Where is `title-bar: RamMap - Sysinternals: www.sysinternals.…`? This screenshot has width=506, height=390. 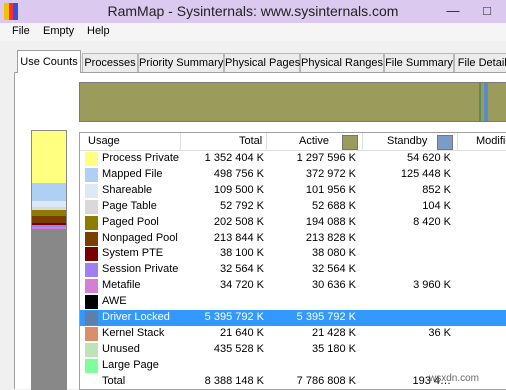
title-bar: RamMap - Sysinternals: www.sysinternals.… is located at coordinates (253, 11).